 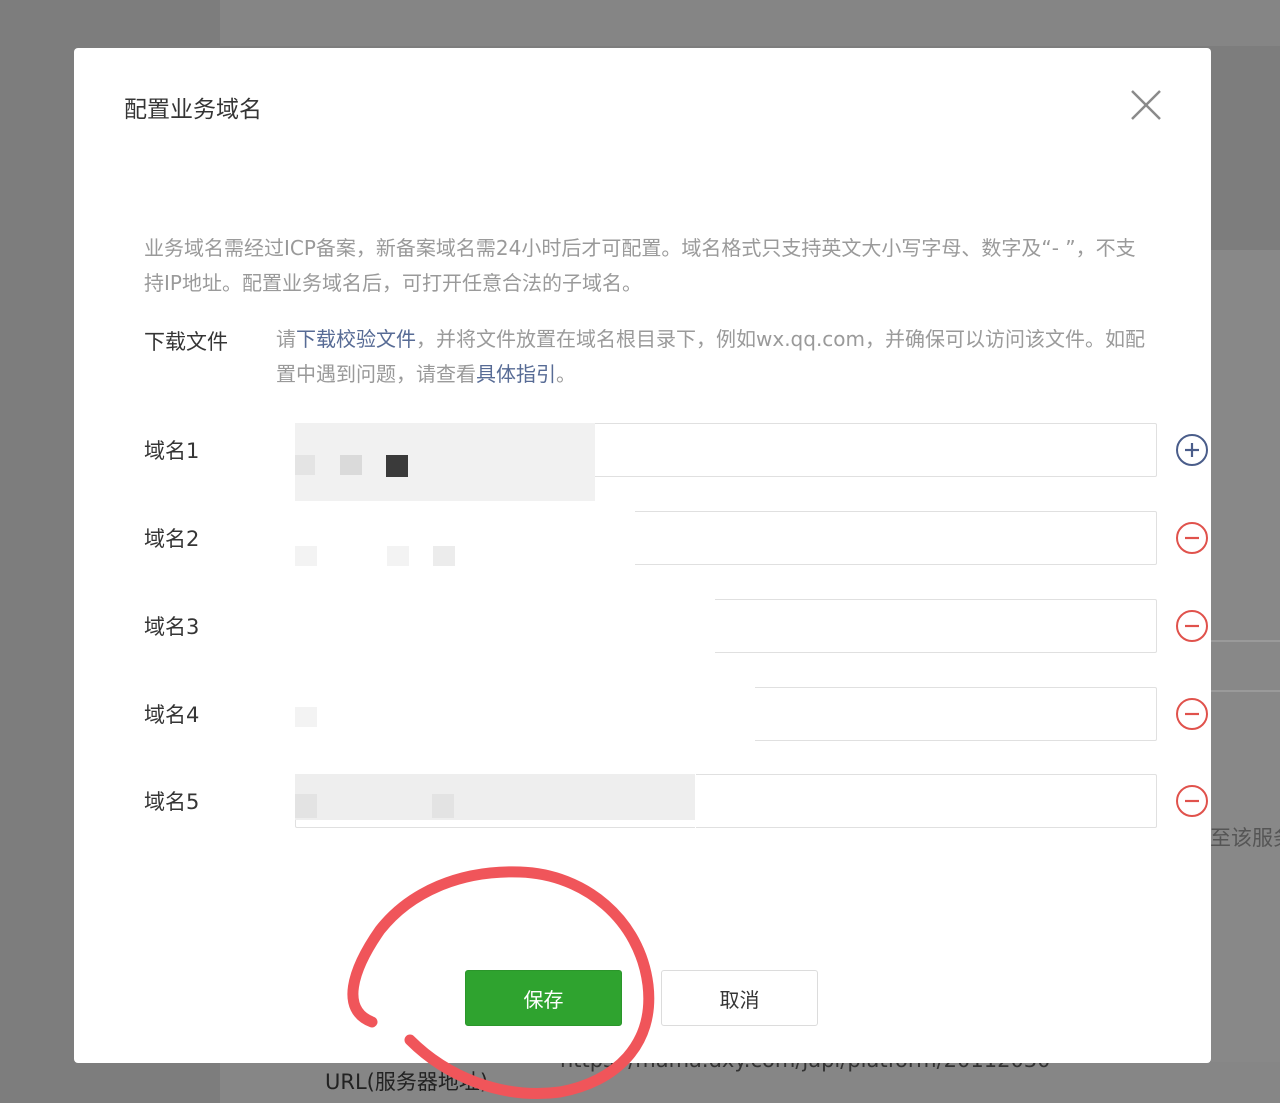 I want to click on guide-link: 具体指引, so click(x=516, y=374).